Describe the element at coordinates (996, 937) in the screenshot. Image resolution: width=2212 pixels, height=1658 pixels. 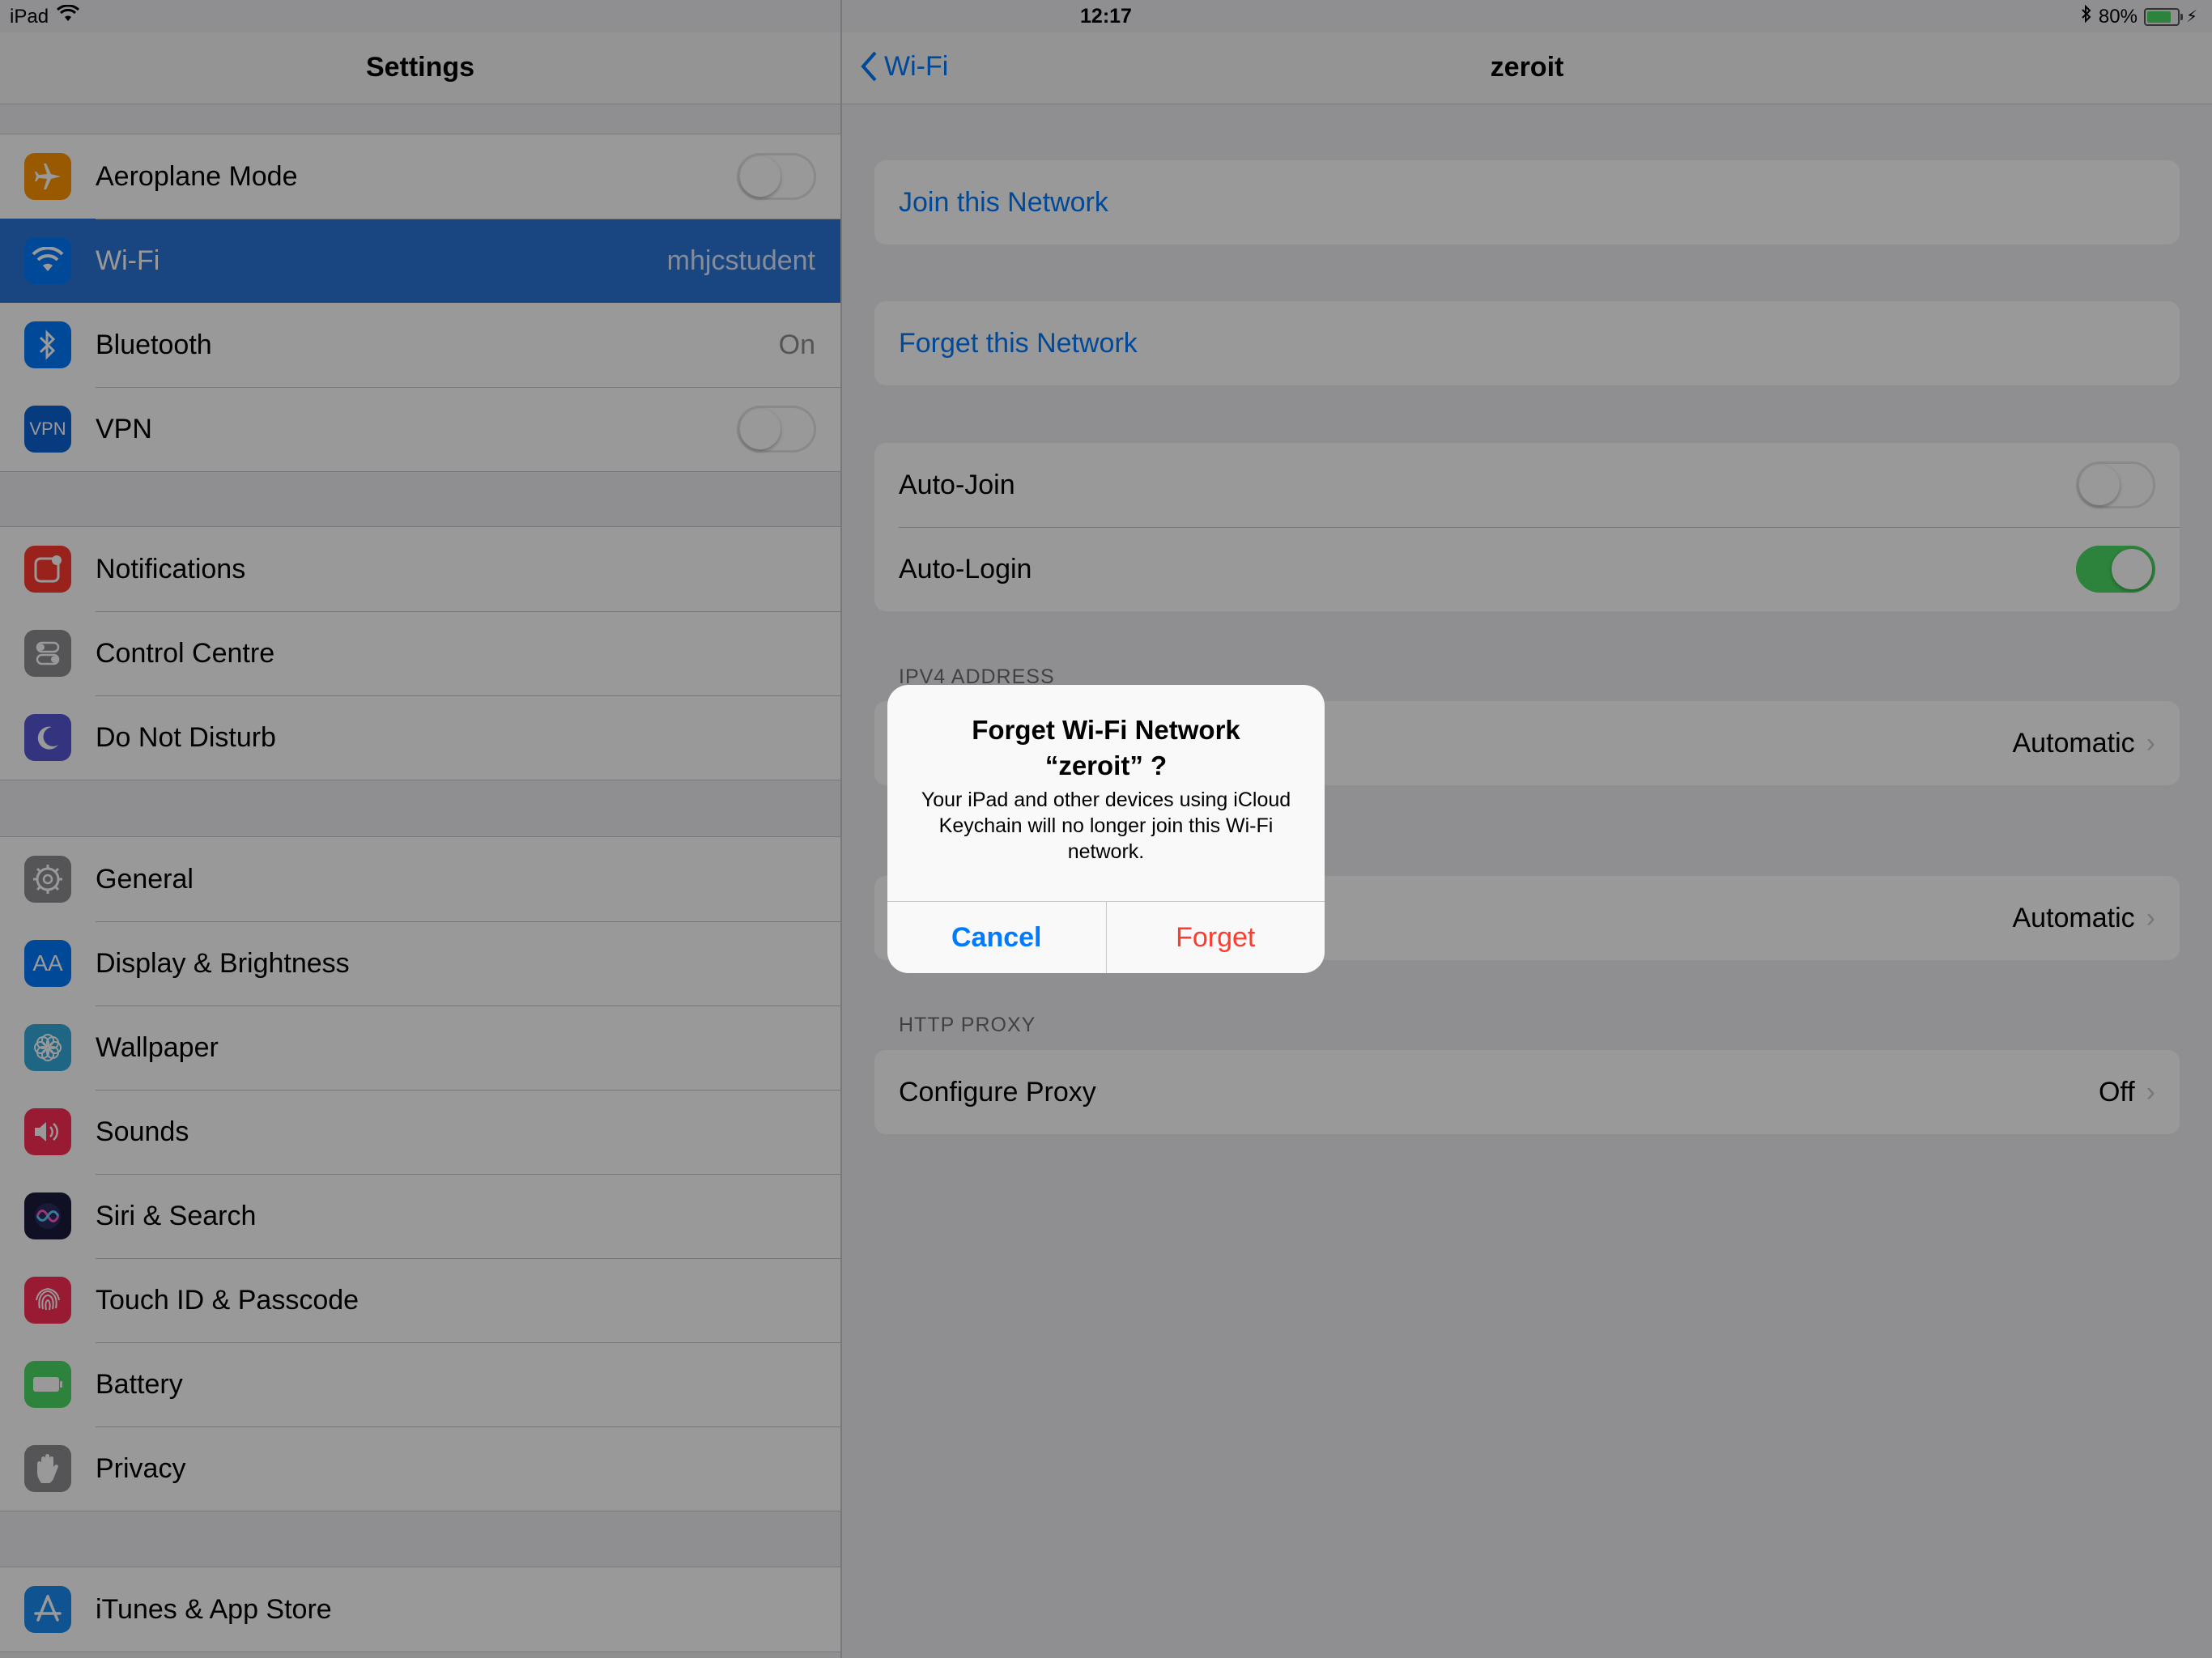
I see `cancel-button: Cancel` at that location.